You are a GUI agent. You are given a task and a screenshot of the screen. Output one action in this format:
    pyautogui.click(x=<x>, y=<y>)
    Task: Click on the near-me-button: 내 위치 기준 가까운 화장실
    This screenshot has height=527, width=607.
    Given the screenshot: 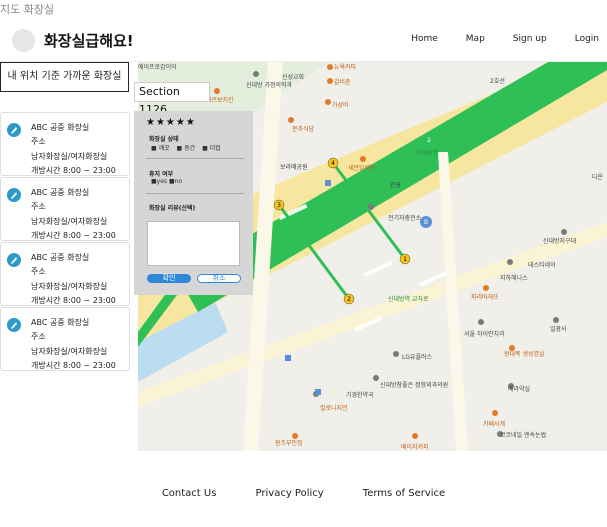 What is the action you would take?
    pyautogui.click(x=64, y=77)
    